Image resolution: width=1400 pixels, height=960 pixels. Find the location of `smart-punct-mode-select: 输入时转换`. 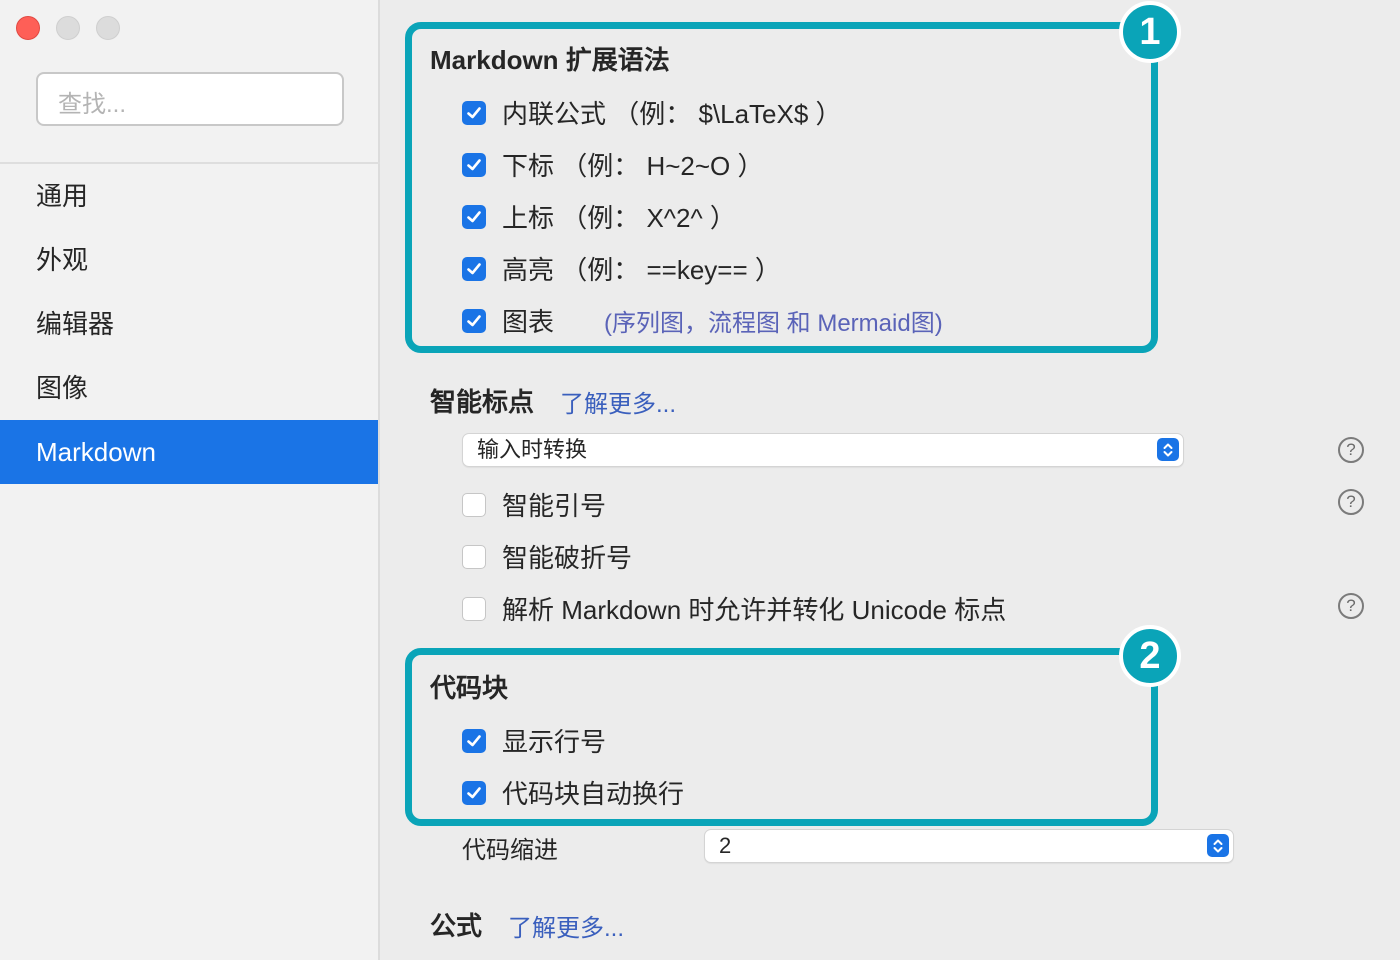

smart-punct-mode-select: 输入时转换 is located at coordinates (823, 450).